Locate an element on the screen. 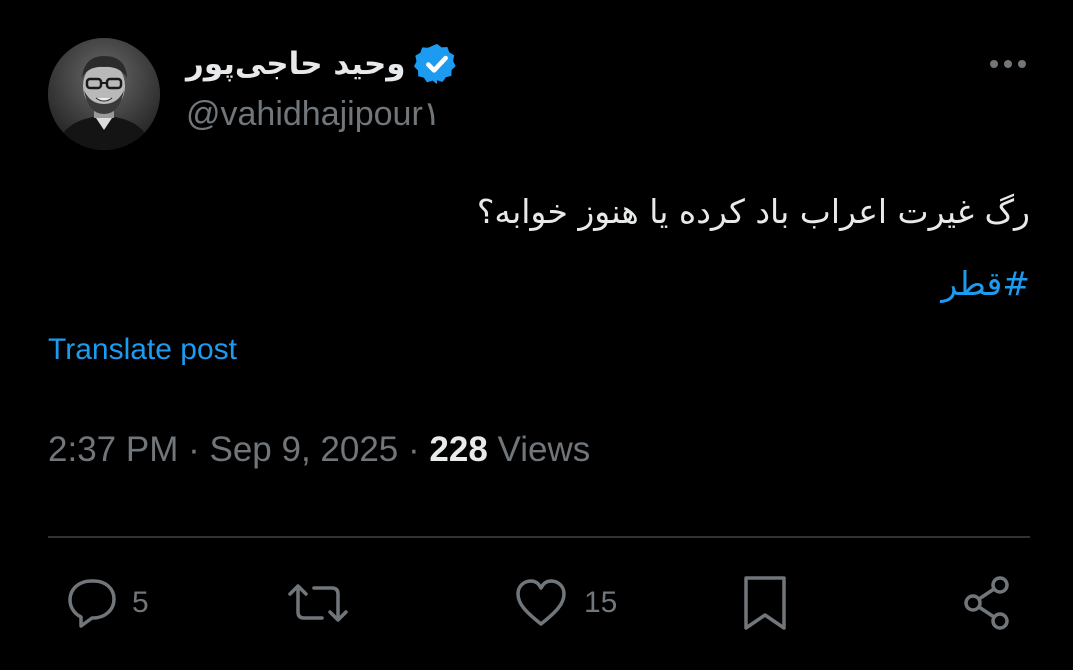  reply-count: 5 is located at coordinates (140, 602).